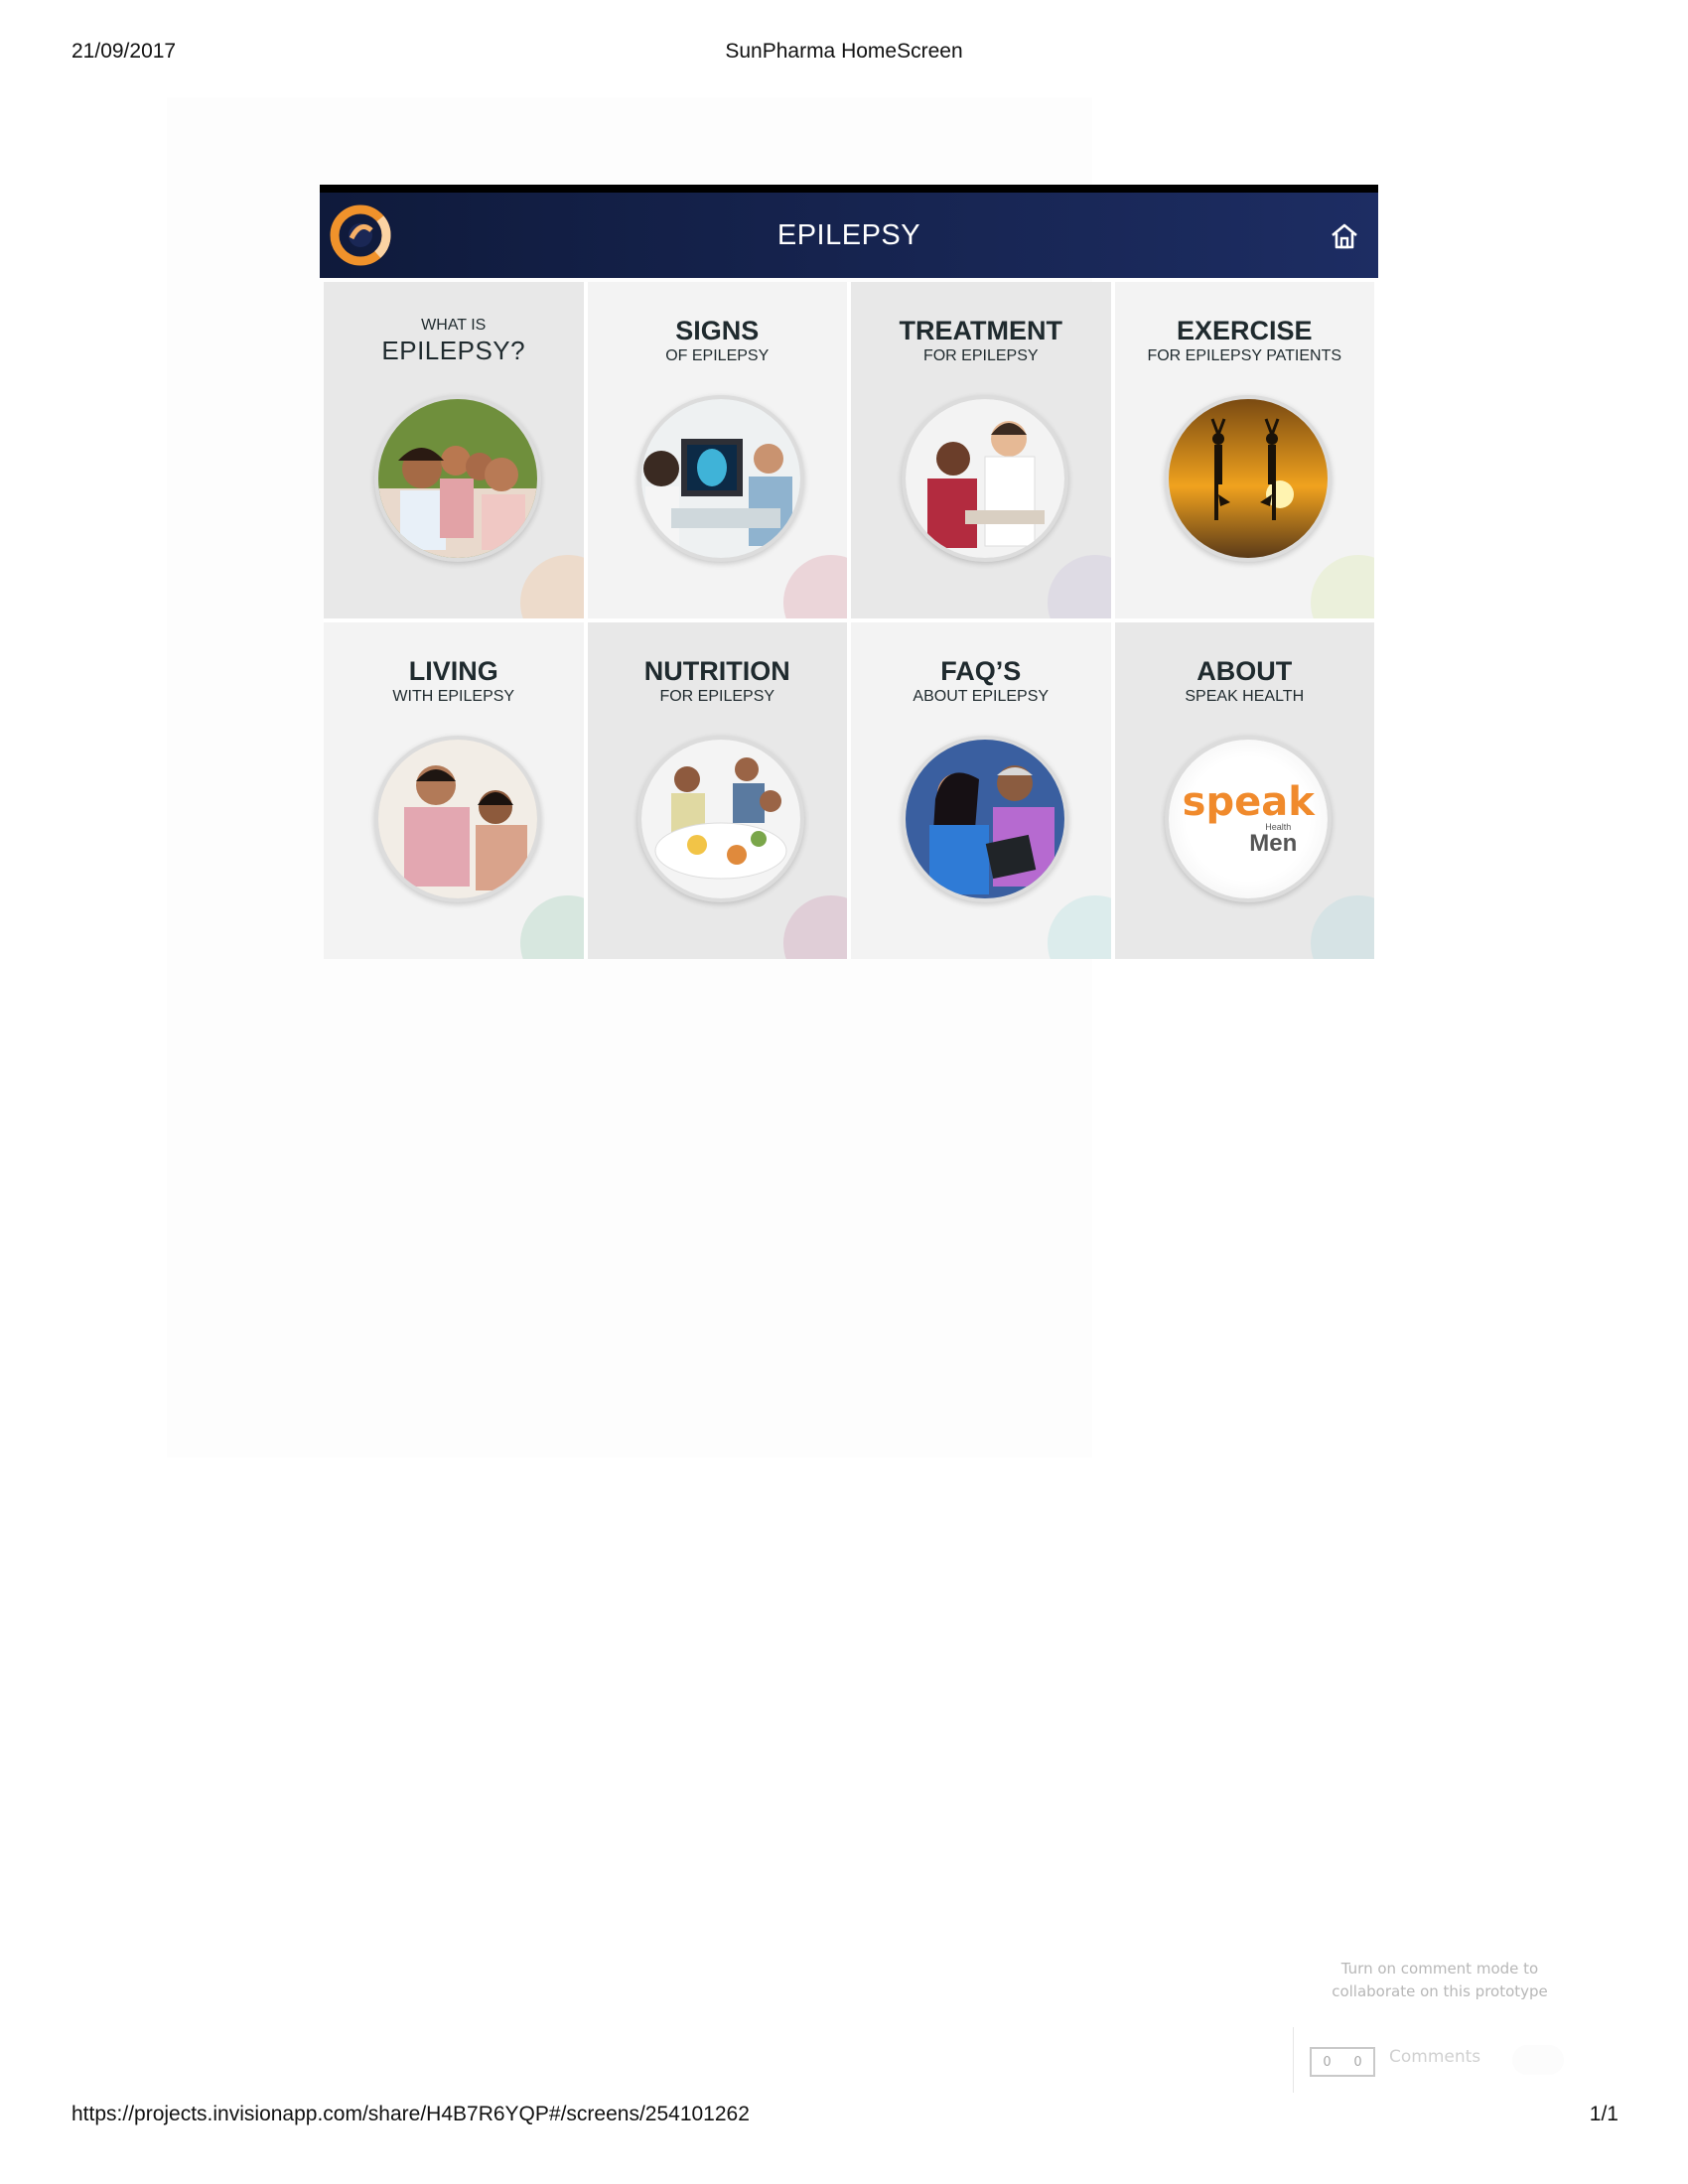 The height and width of the screenshot is (2184, 1688). I want to click on tile-subtitle: ABOUT EPILEPSY, so click(981, 696).